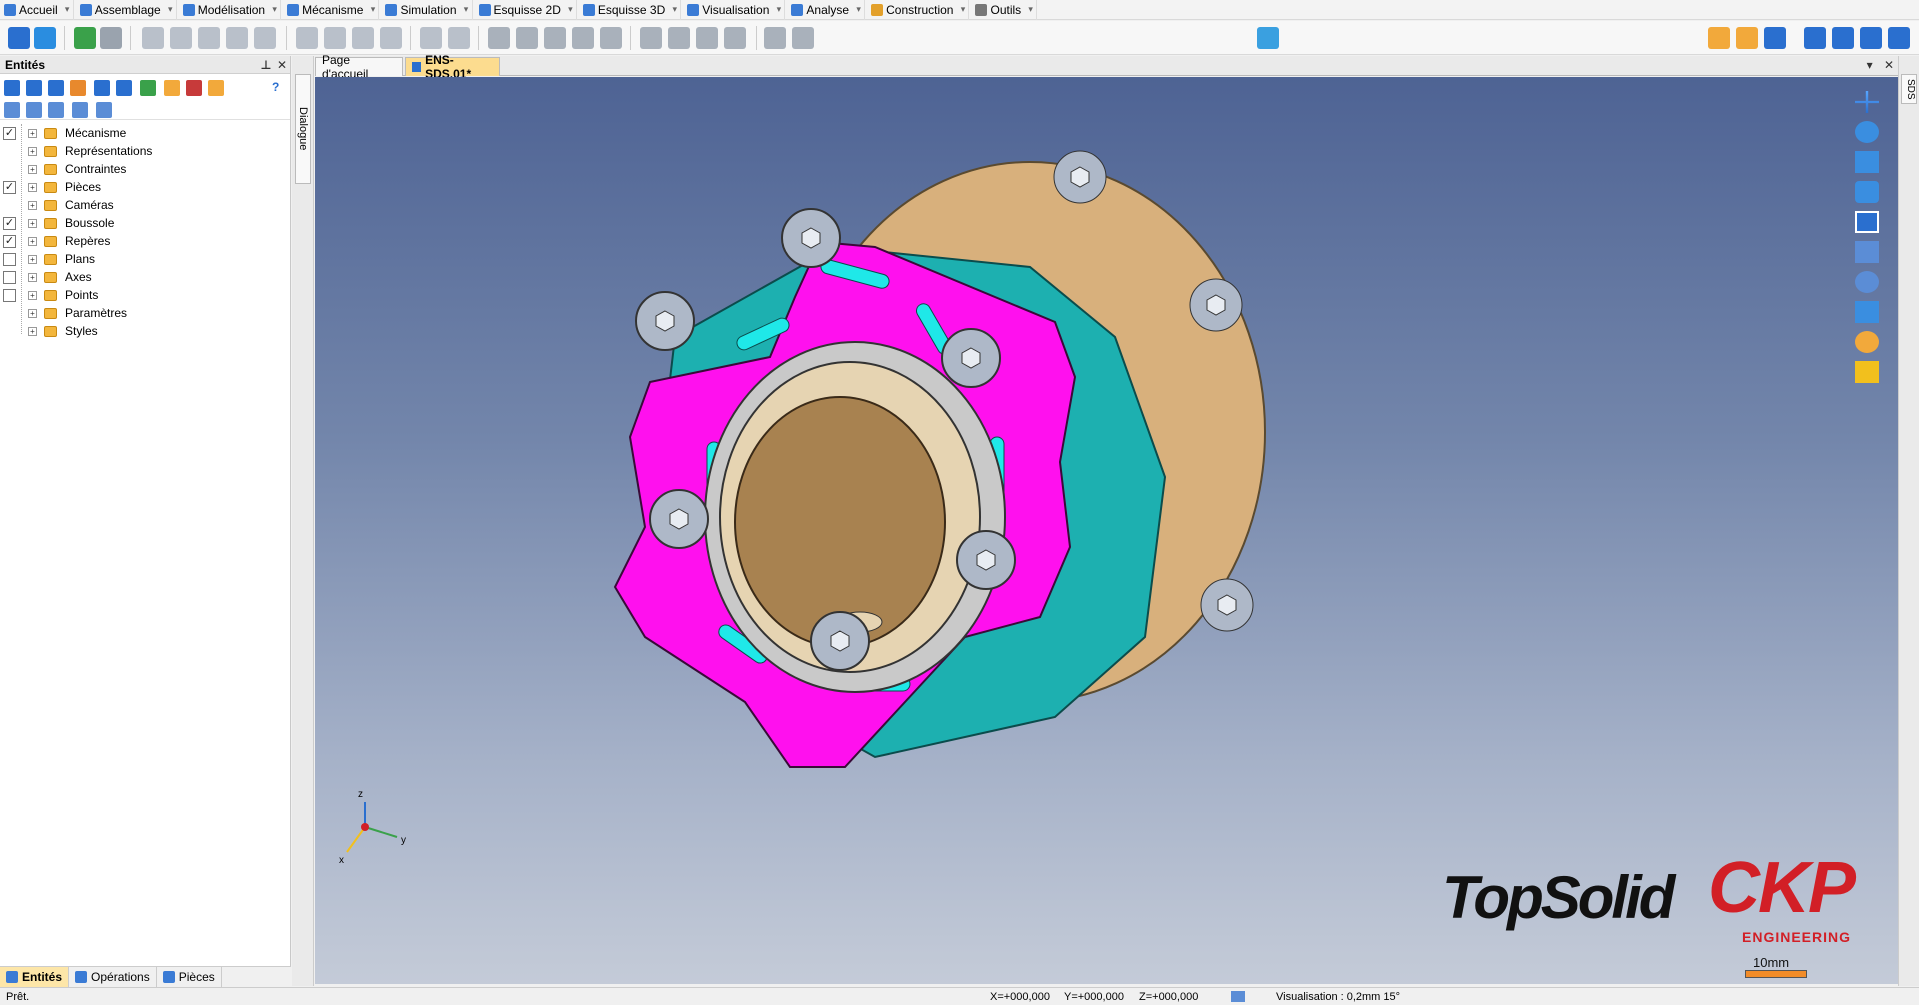  I want to click on menu-esquisse-3d: Esquisse 3D, so click(624, 10).